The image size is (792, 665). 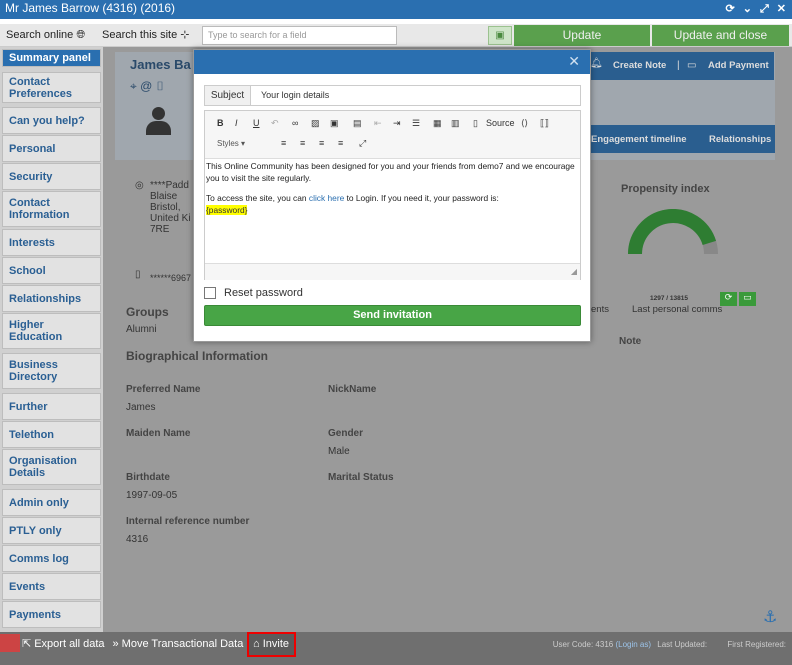 I want to click on user-code: User Code: 4316, so click(x=583, y=644).